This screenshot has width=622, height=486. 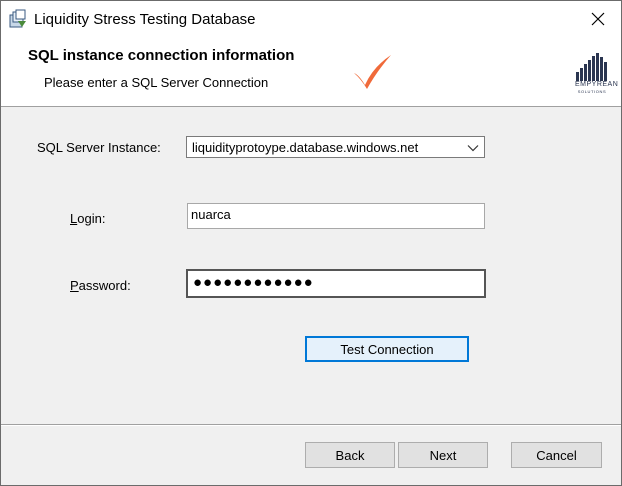 I want to click on logo-bars-icon, so click(x=591, y=67).